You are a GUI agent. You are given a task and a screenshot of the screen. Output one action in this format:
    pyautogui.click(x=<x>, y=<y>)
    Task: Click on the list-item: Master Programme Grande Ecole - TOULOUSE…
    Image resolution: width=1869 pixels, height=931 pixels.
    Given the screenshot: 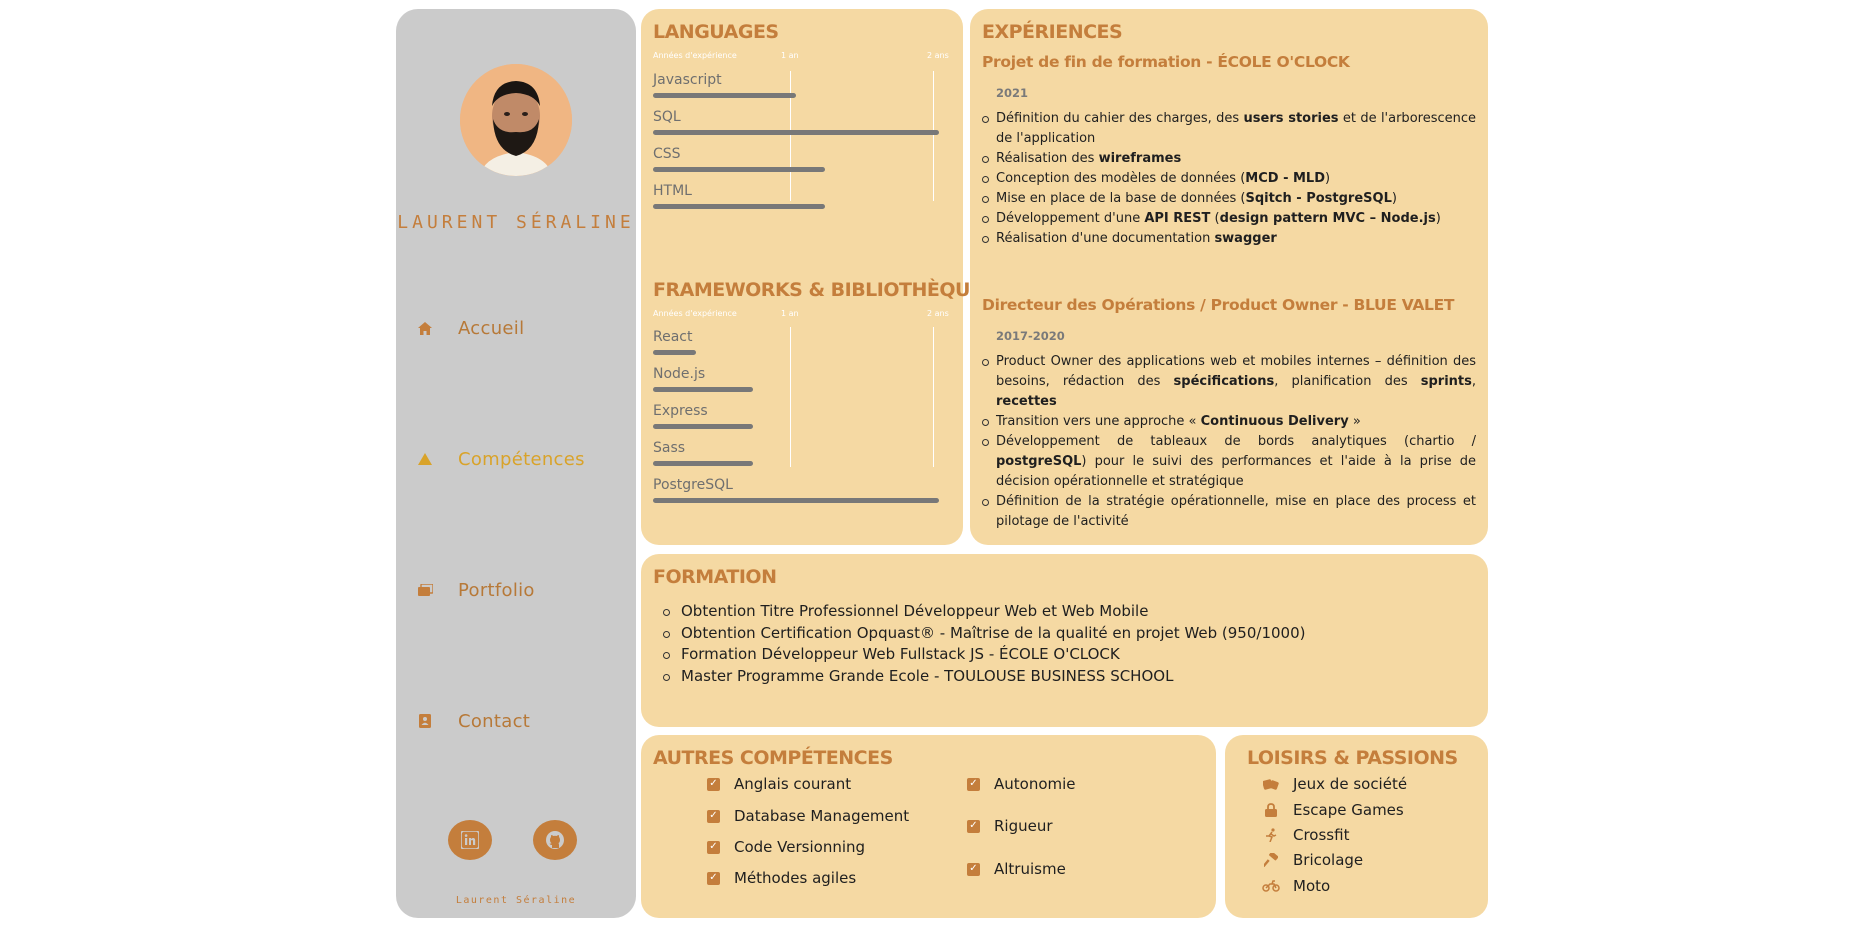 What is the action you would take?
    pyautogui.click(x=984, y=677)
    